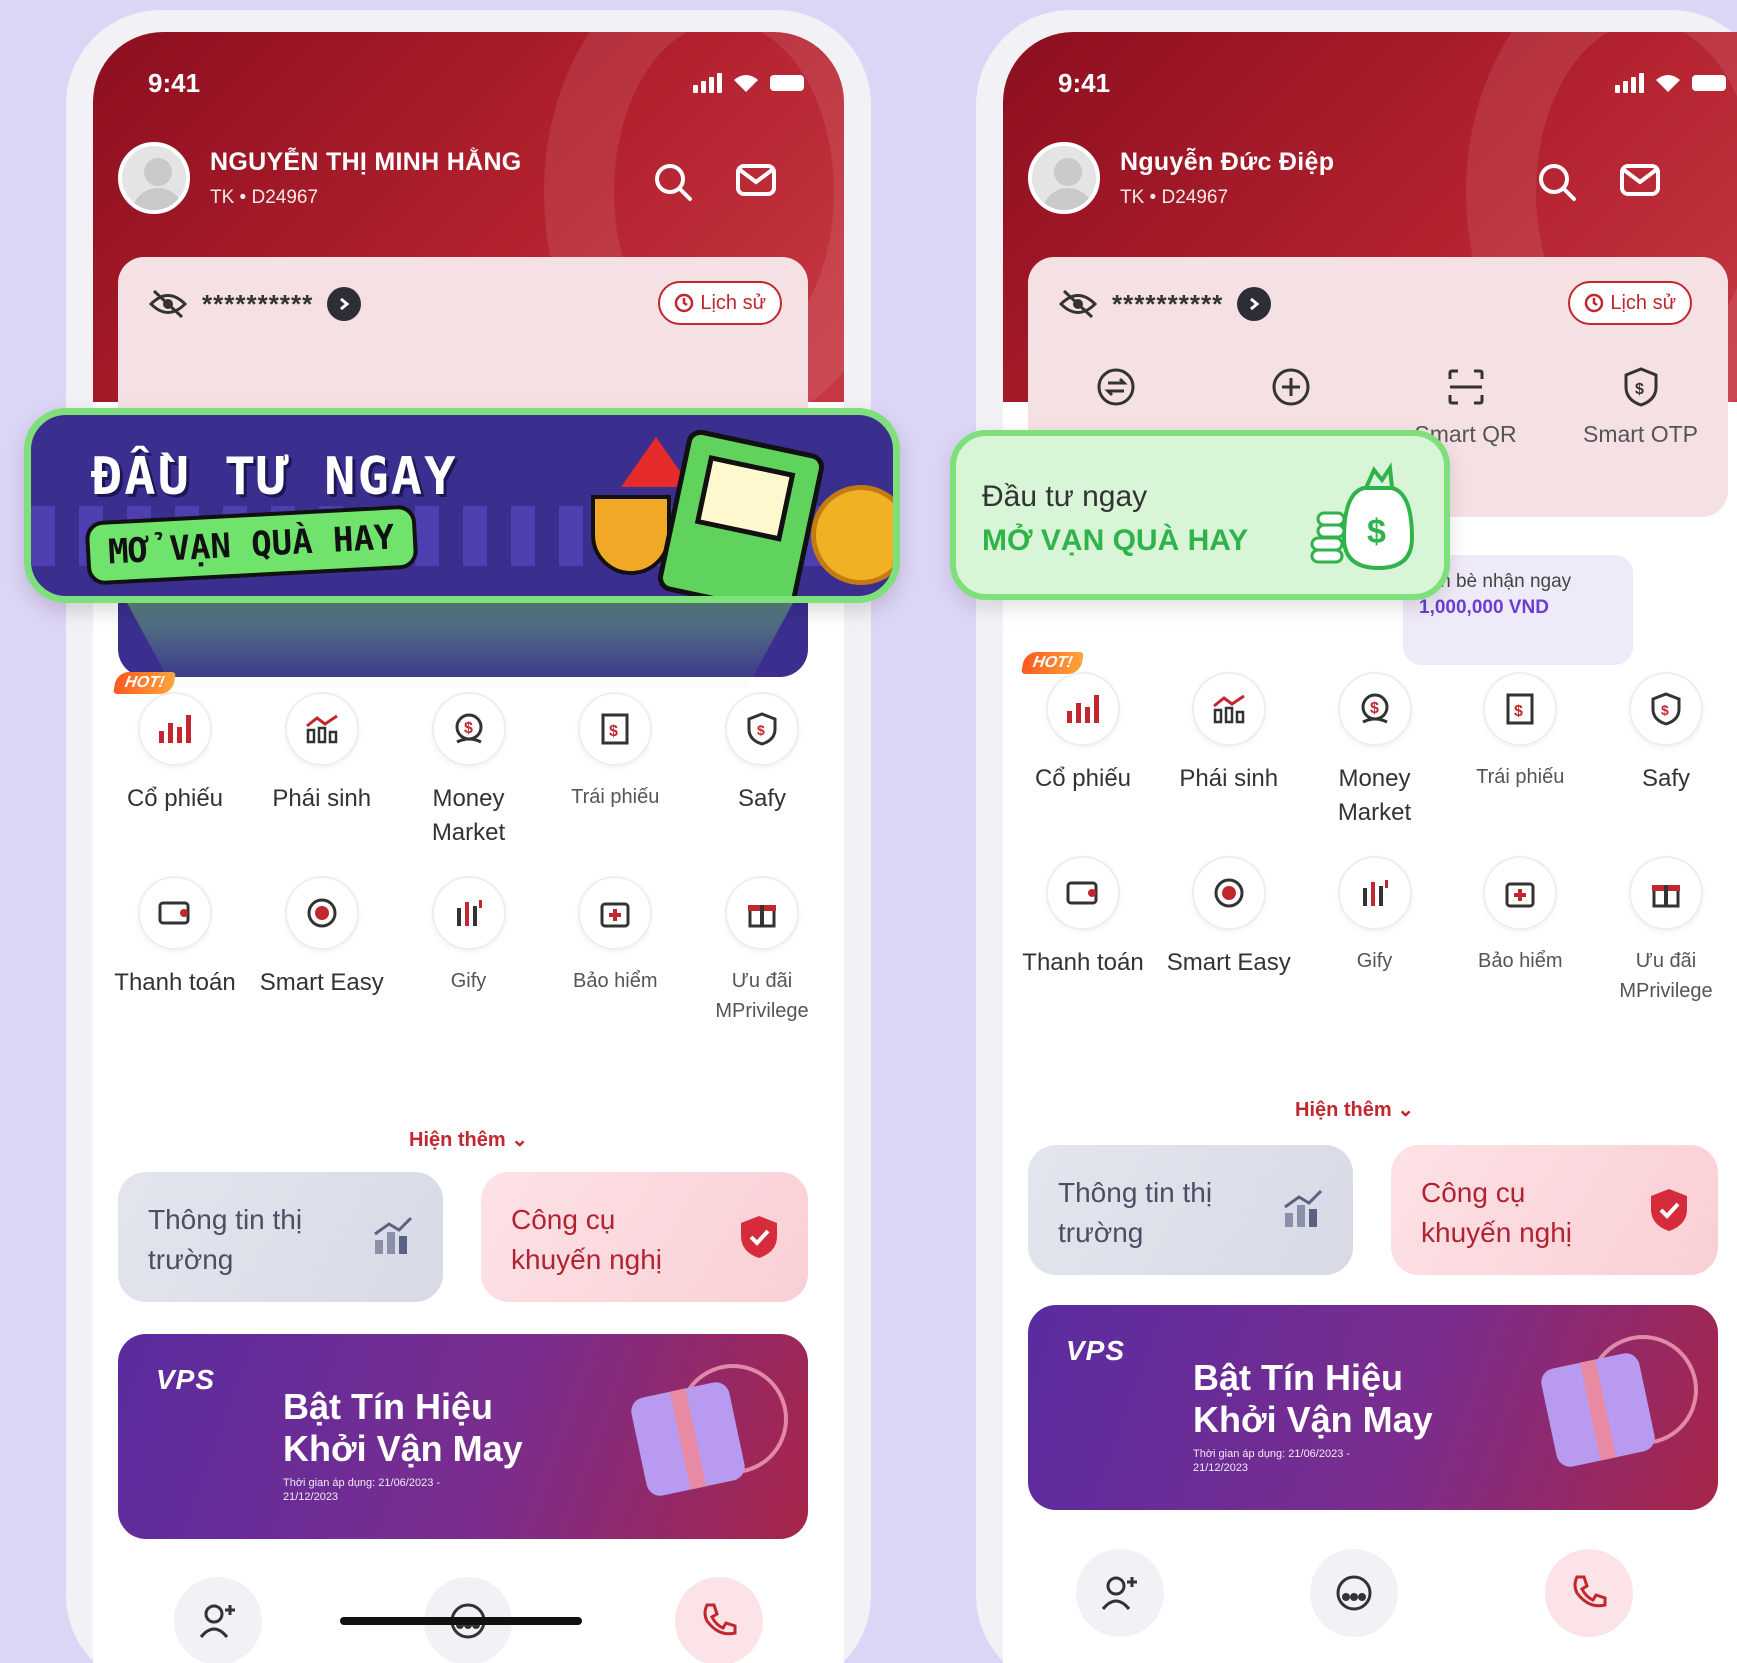 The width and height of the screenshot is (1737, 1663). I want to click on qr-scan-icon, so click(1465, 387).